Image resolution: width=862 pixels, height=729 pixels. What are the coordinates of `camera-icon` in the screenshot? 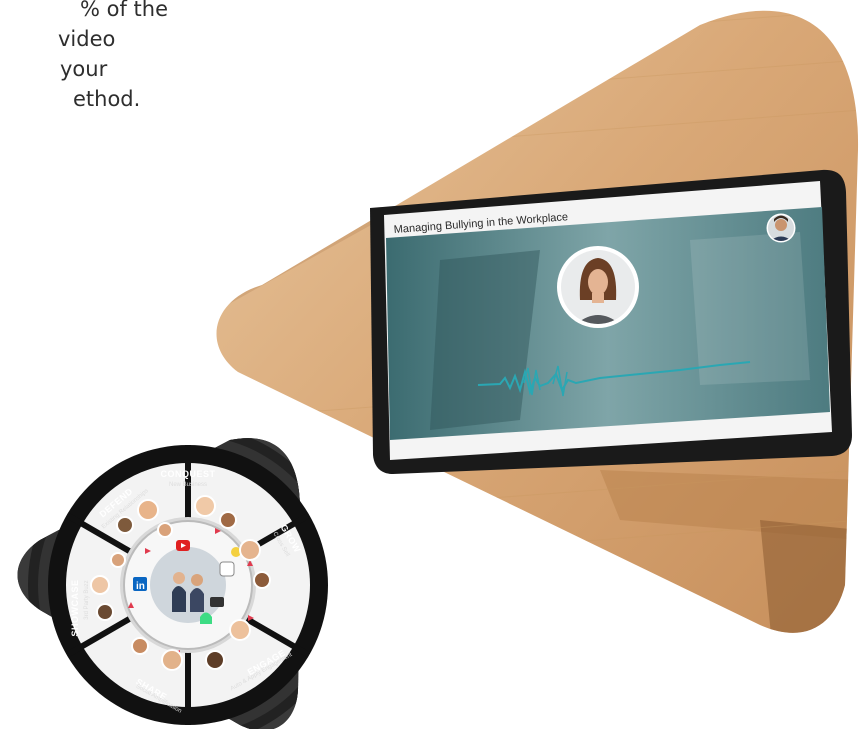 It's located at (217, 602).